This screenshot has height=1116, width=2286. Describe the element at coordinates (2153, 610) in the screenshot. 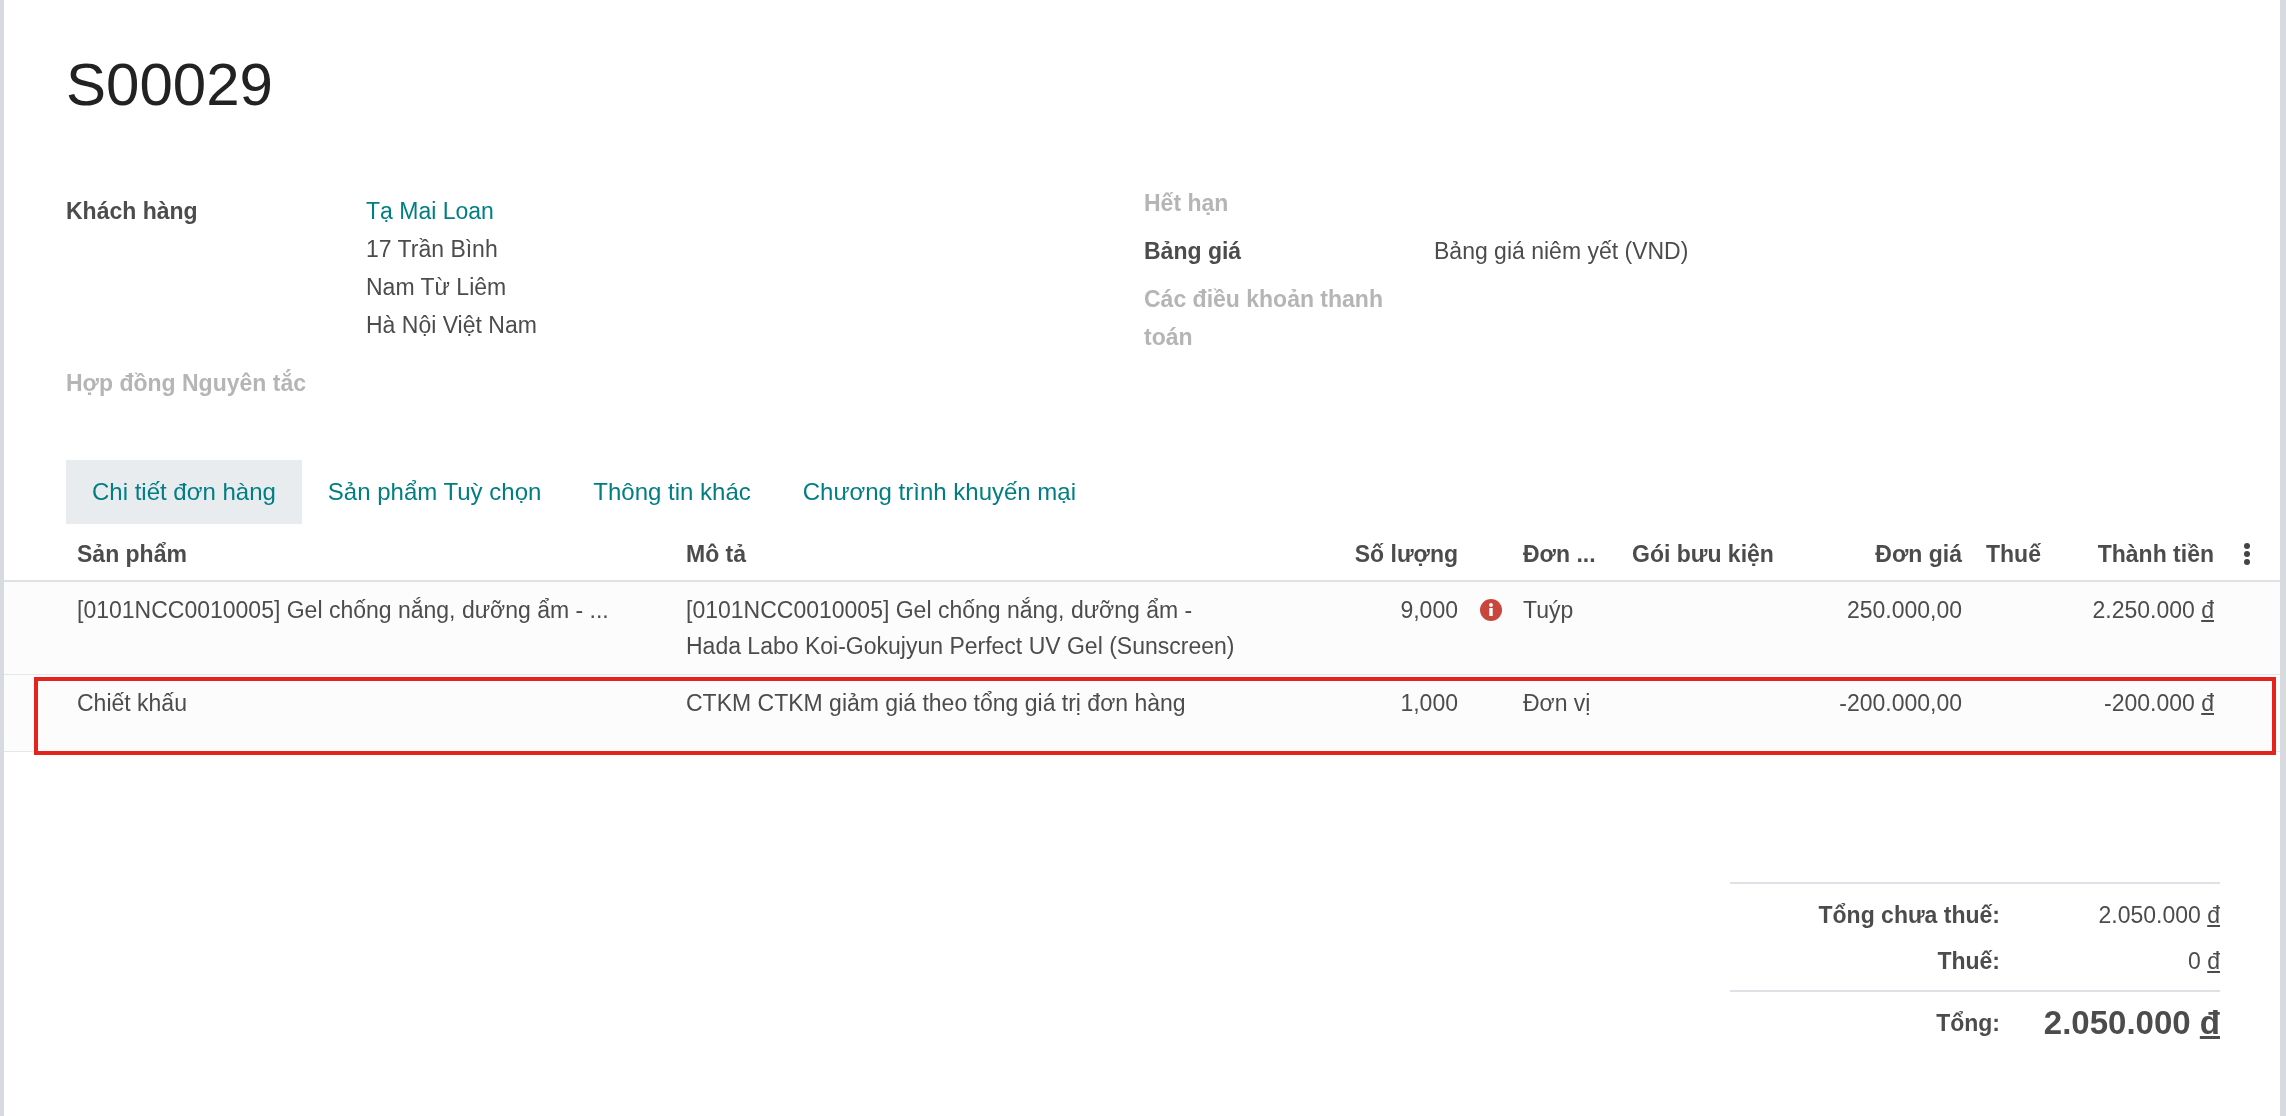

I see `table-cell-text: 2.250.000 đ` at that location.